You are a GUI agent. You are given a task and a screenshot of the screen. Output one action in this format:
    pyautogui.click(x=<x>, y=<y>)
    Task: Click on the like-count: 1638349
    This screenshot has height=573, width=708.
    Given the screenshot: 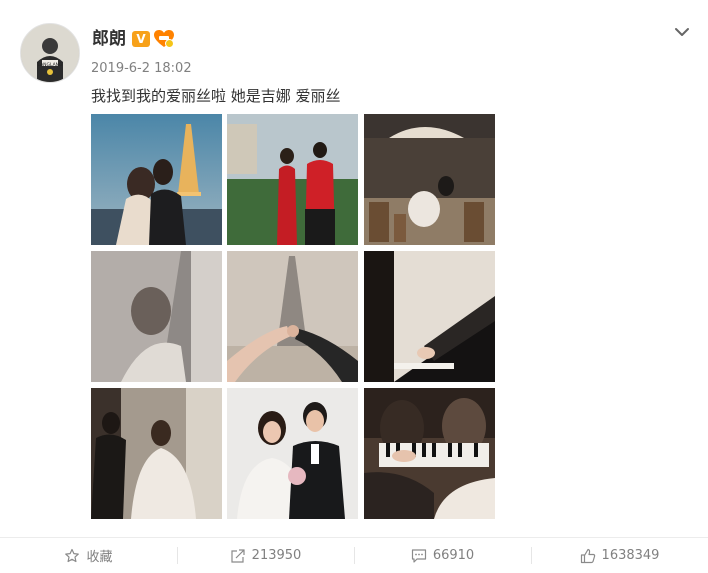 What is the action you would take?
    pyautogui.click(x=630, y=555)
    